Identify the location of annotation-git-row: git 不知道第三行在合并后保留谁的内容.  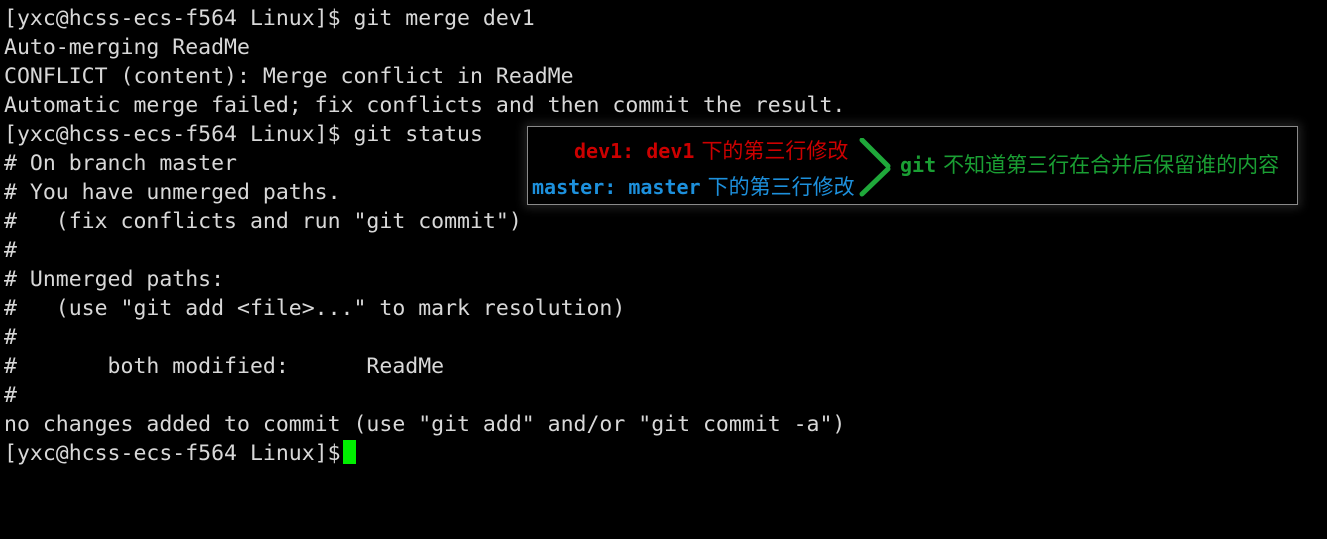
(1089, 165).